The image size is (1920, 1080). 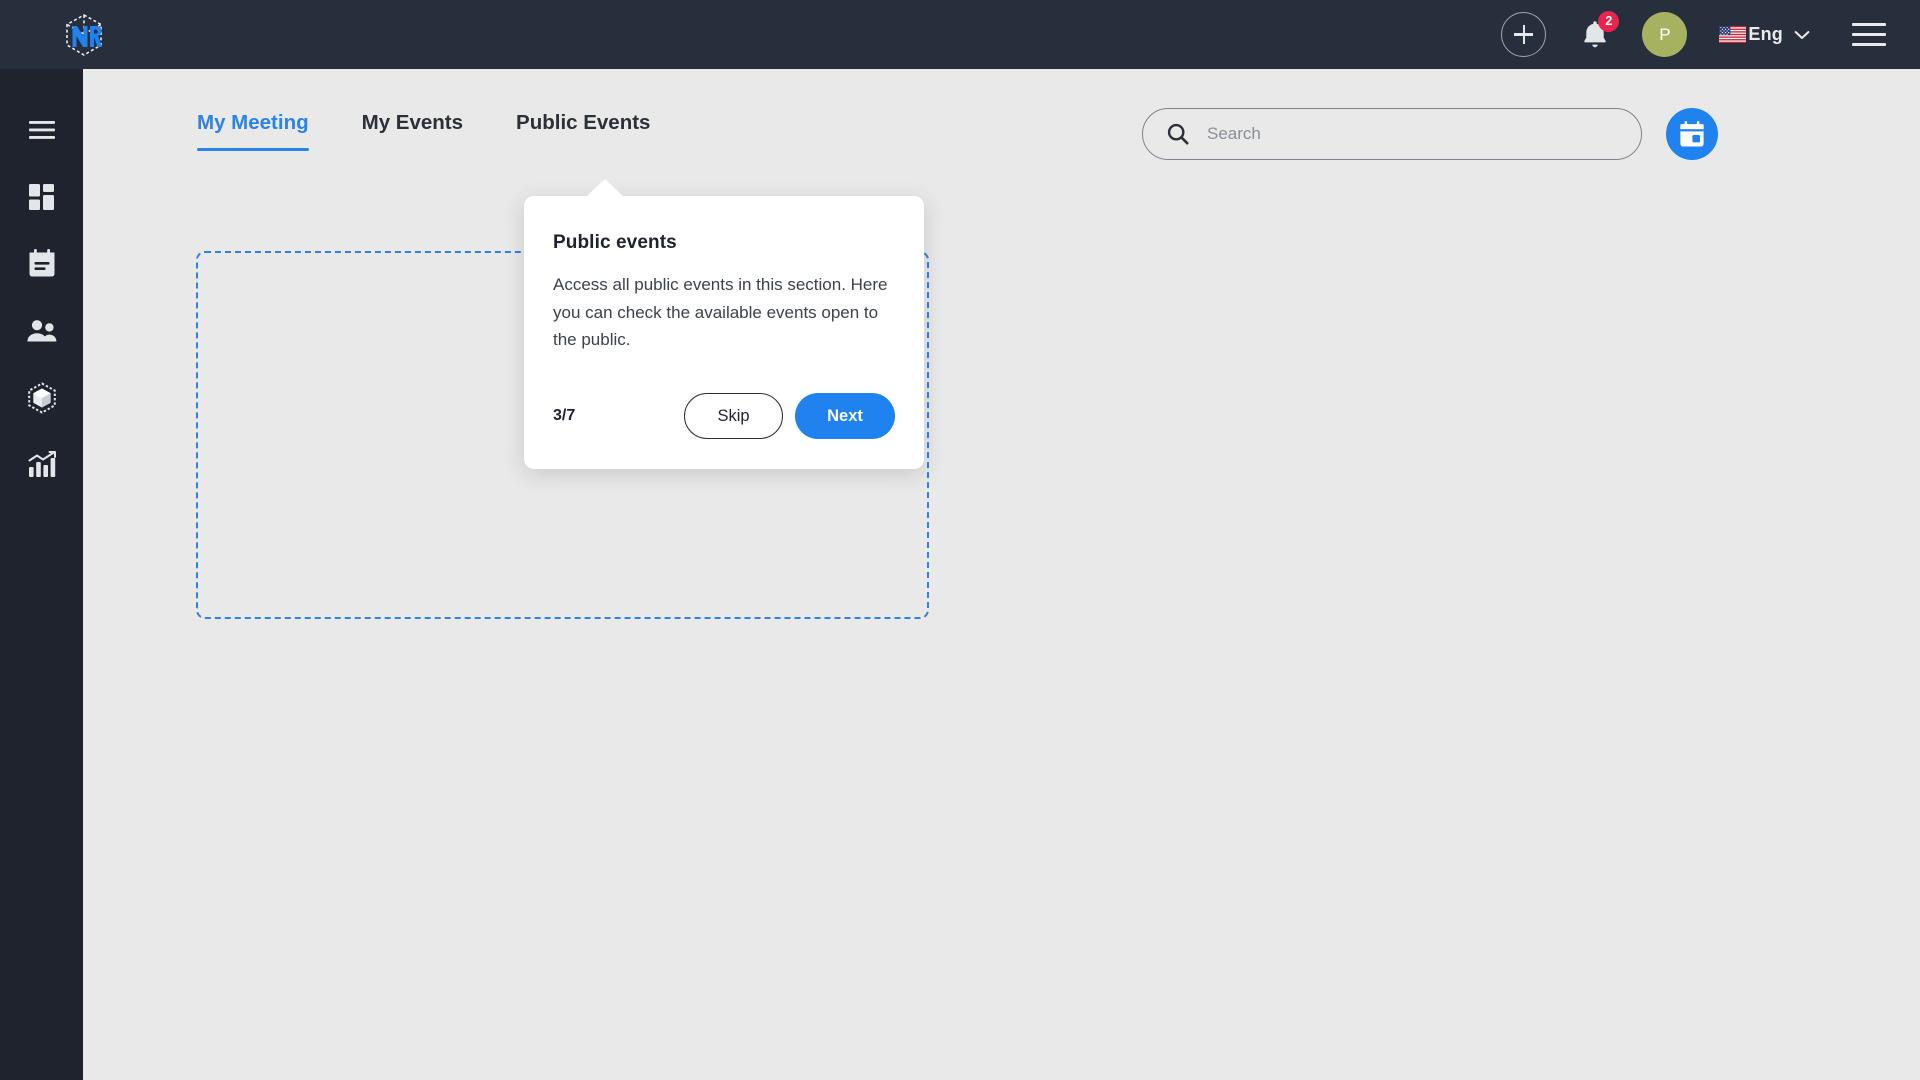 What do you see at coordinates (1598, 33) in the screenshot?
I see `notifications-button: 2` at bounding box center [1598, 33].